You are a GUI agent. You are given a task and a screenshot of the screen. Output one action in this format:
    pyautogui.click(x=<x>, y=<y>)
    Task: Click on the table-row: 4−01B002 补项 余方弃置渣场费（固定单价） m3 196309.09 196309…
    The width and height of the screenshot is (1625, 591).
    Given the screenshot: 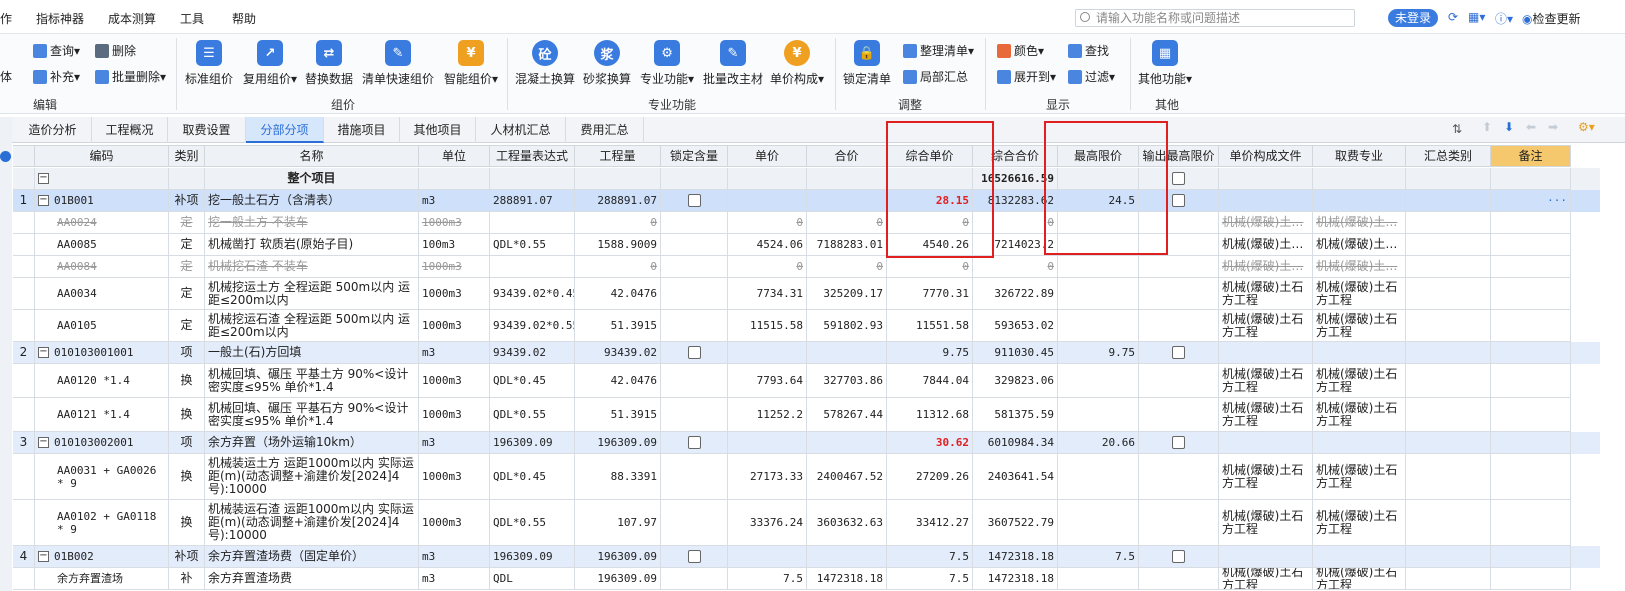 What is the action you would take?
    pyautogui.click(x=806, y=557)
    